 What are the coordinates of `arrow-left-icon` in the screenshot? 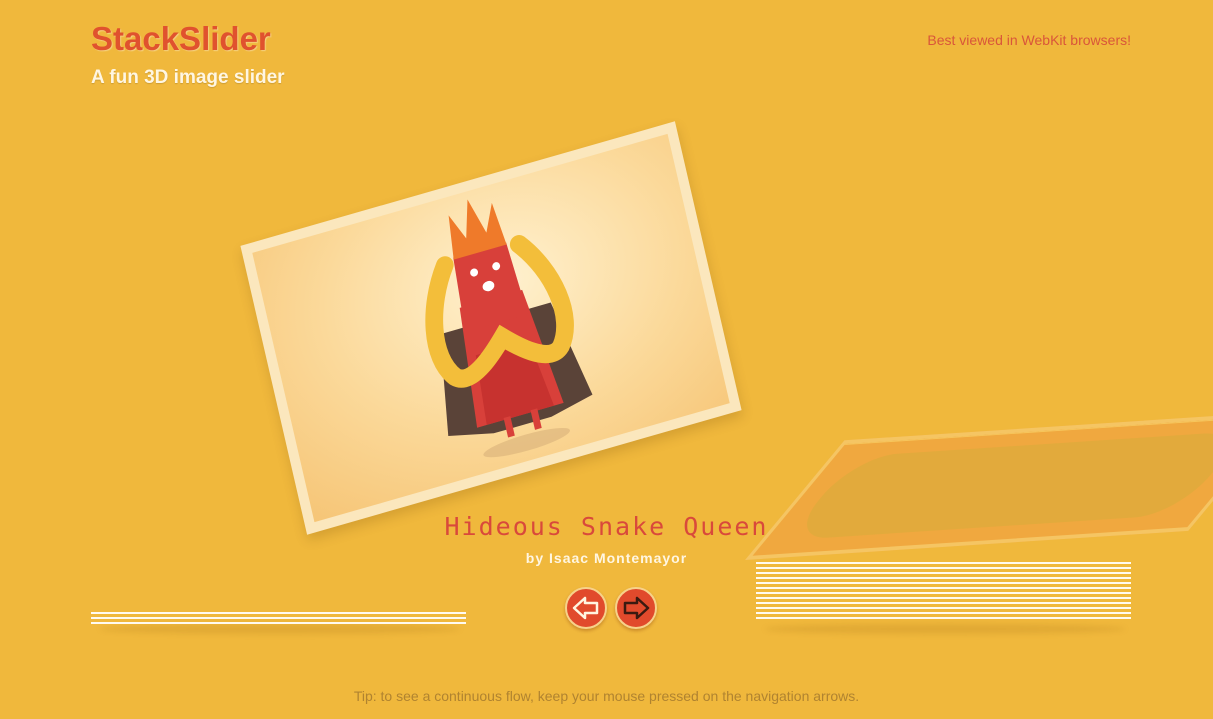 It's located at (585, 608).